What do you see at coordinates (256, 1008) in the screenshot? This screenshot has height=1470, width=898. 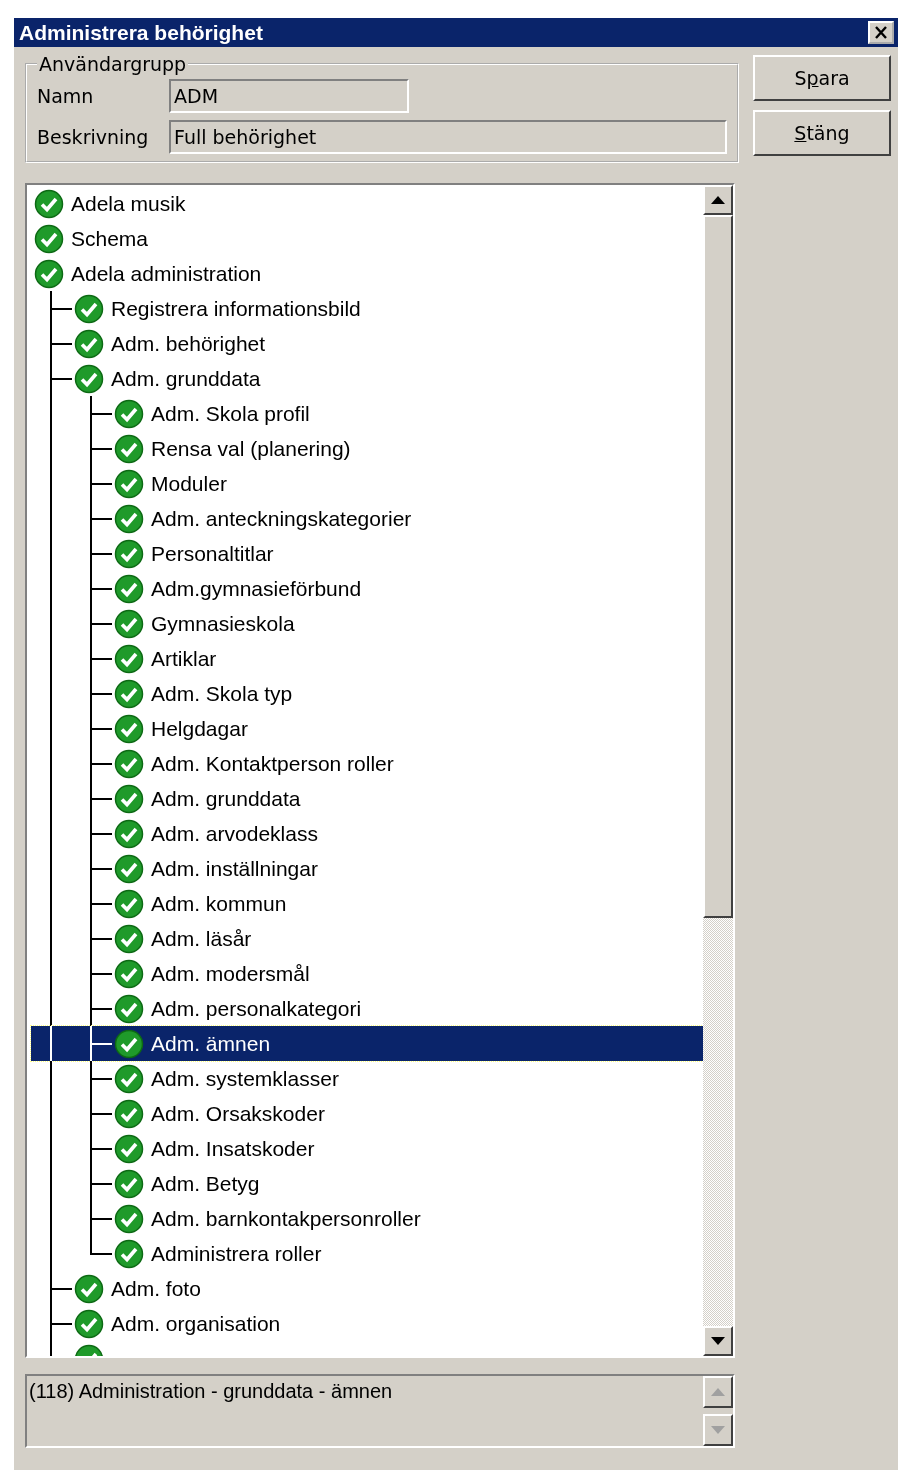 I see `tree-item-label: Adm. personalkategori` at bounding box center [256, 1008].